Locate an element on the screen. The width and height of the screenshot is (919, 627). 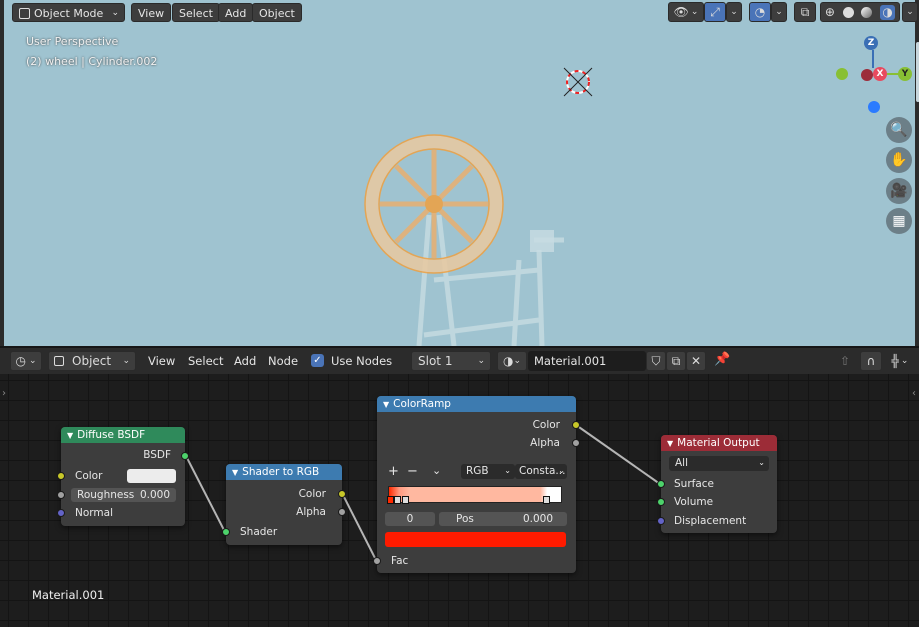
node-colorramp-title: ▼ ColorRamp is located at coordinates (476, 404).